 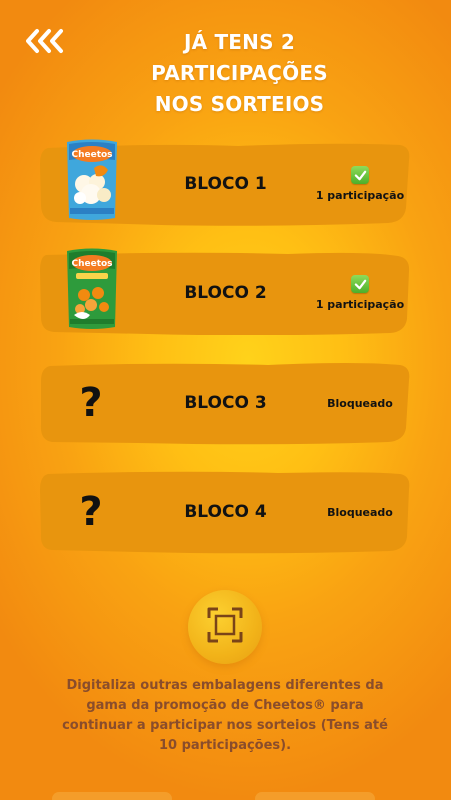 What do you see at coordinates (92, 180) in the screenshot?
I see `product-image-cheetos-popcorn: Cheetos` at bounding box center [92, 180].